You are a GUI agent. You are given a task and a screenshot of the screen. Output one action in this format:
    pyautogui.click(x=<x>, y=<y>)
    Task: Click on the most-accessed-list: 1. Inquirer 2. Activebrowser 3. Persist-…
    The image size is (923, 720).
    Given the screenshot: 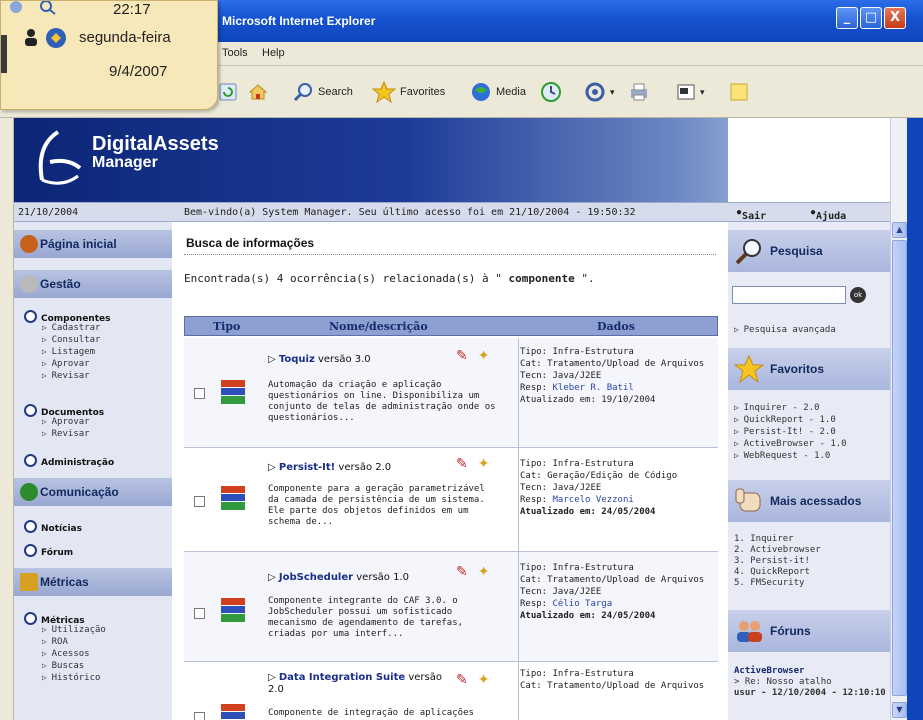 What is the action you would take?
    pyautogui.click(x=777, y=561)
    